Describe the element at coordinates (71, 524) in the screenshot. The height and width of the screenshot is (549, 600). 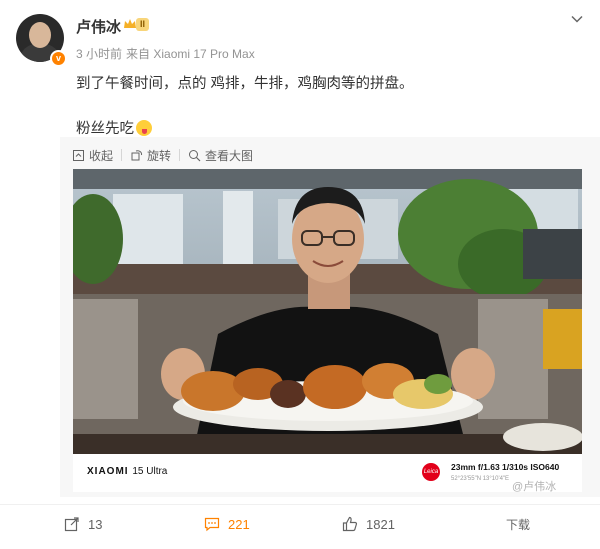
I see `repost-icon` at that location.